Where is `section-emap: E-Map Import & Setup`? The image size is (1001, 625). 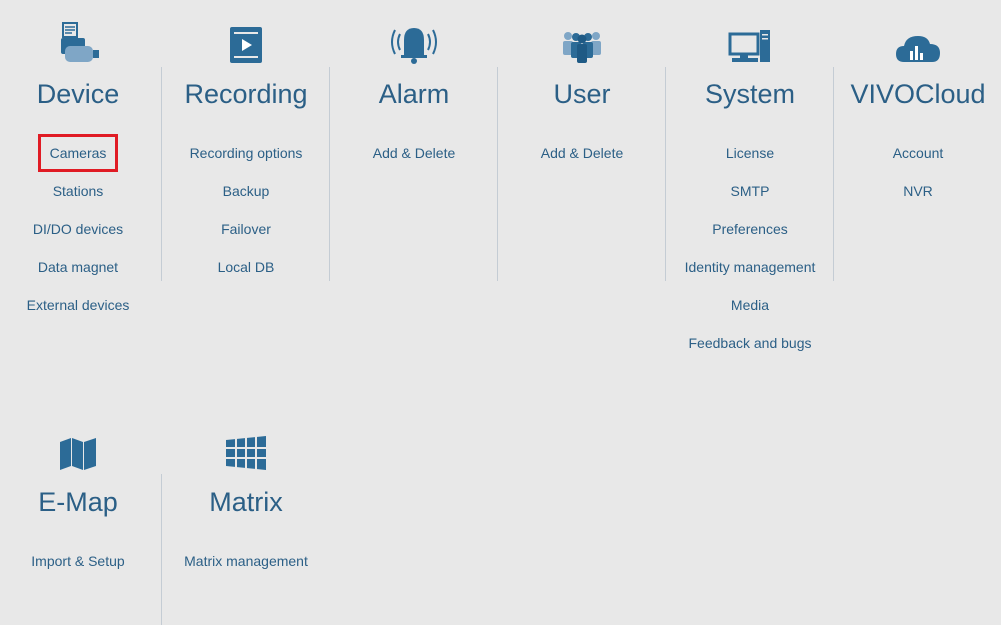 section-emap: E-Map Import & Setup is located at coordinates (81, 508).